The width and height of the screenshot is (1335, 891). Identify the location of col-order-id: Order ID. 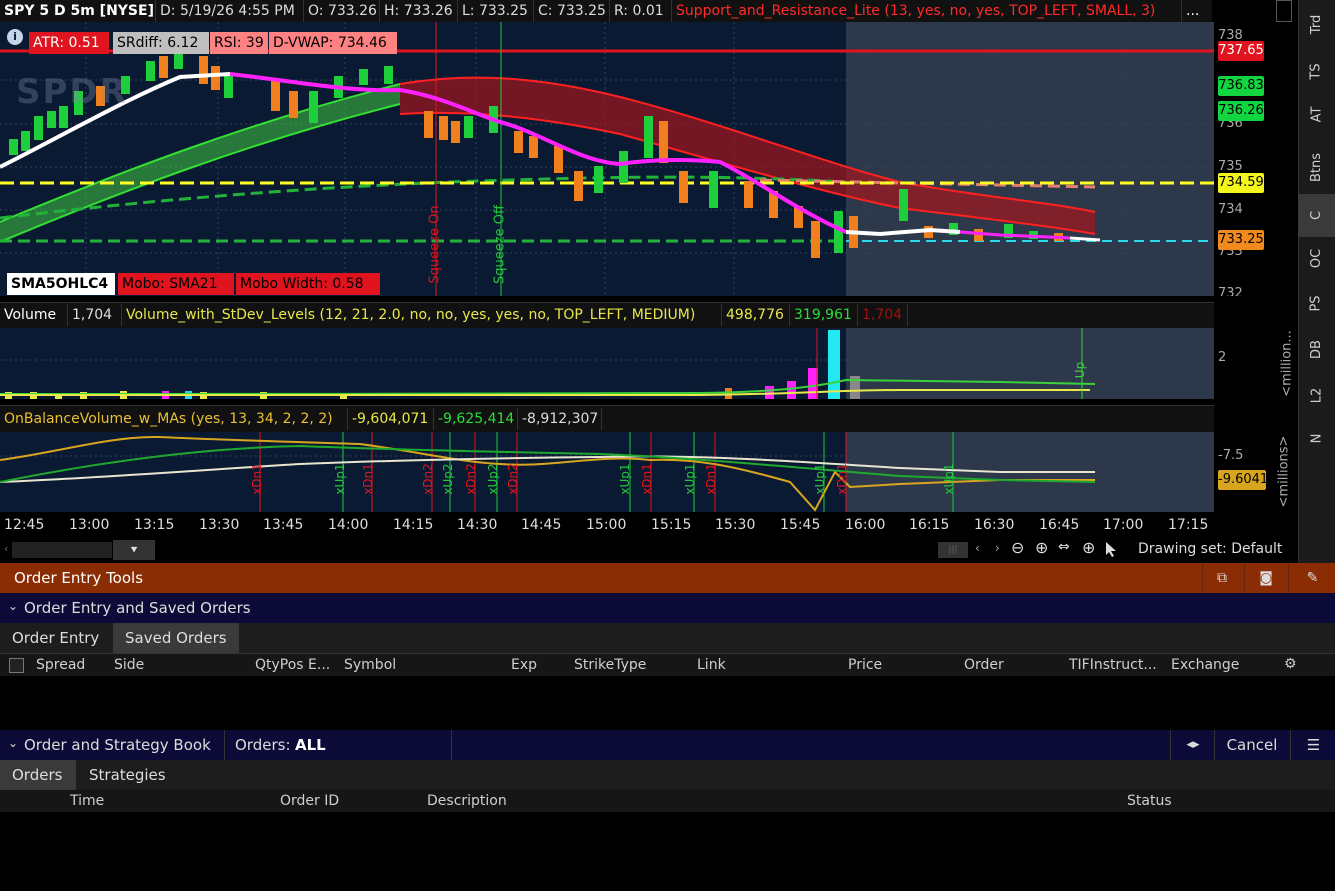
(309, 801).